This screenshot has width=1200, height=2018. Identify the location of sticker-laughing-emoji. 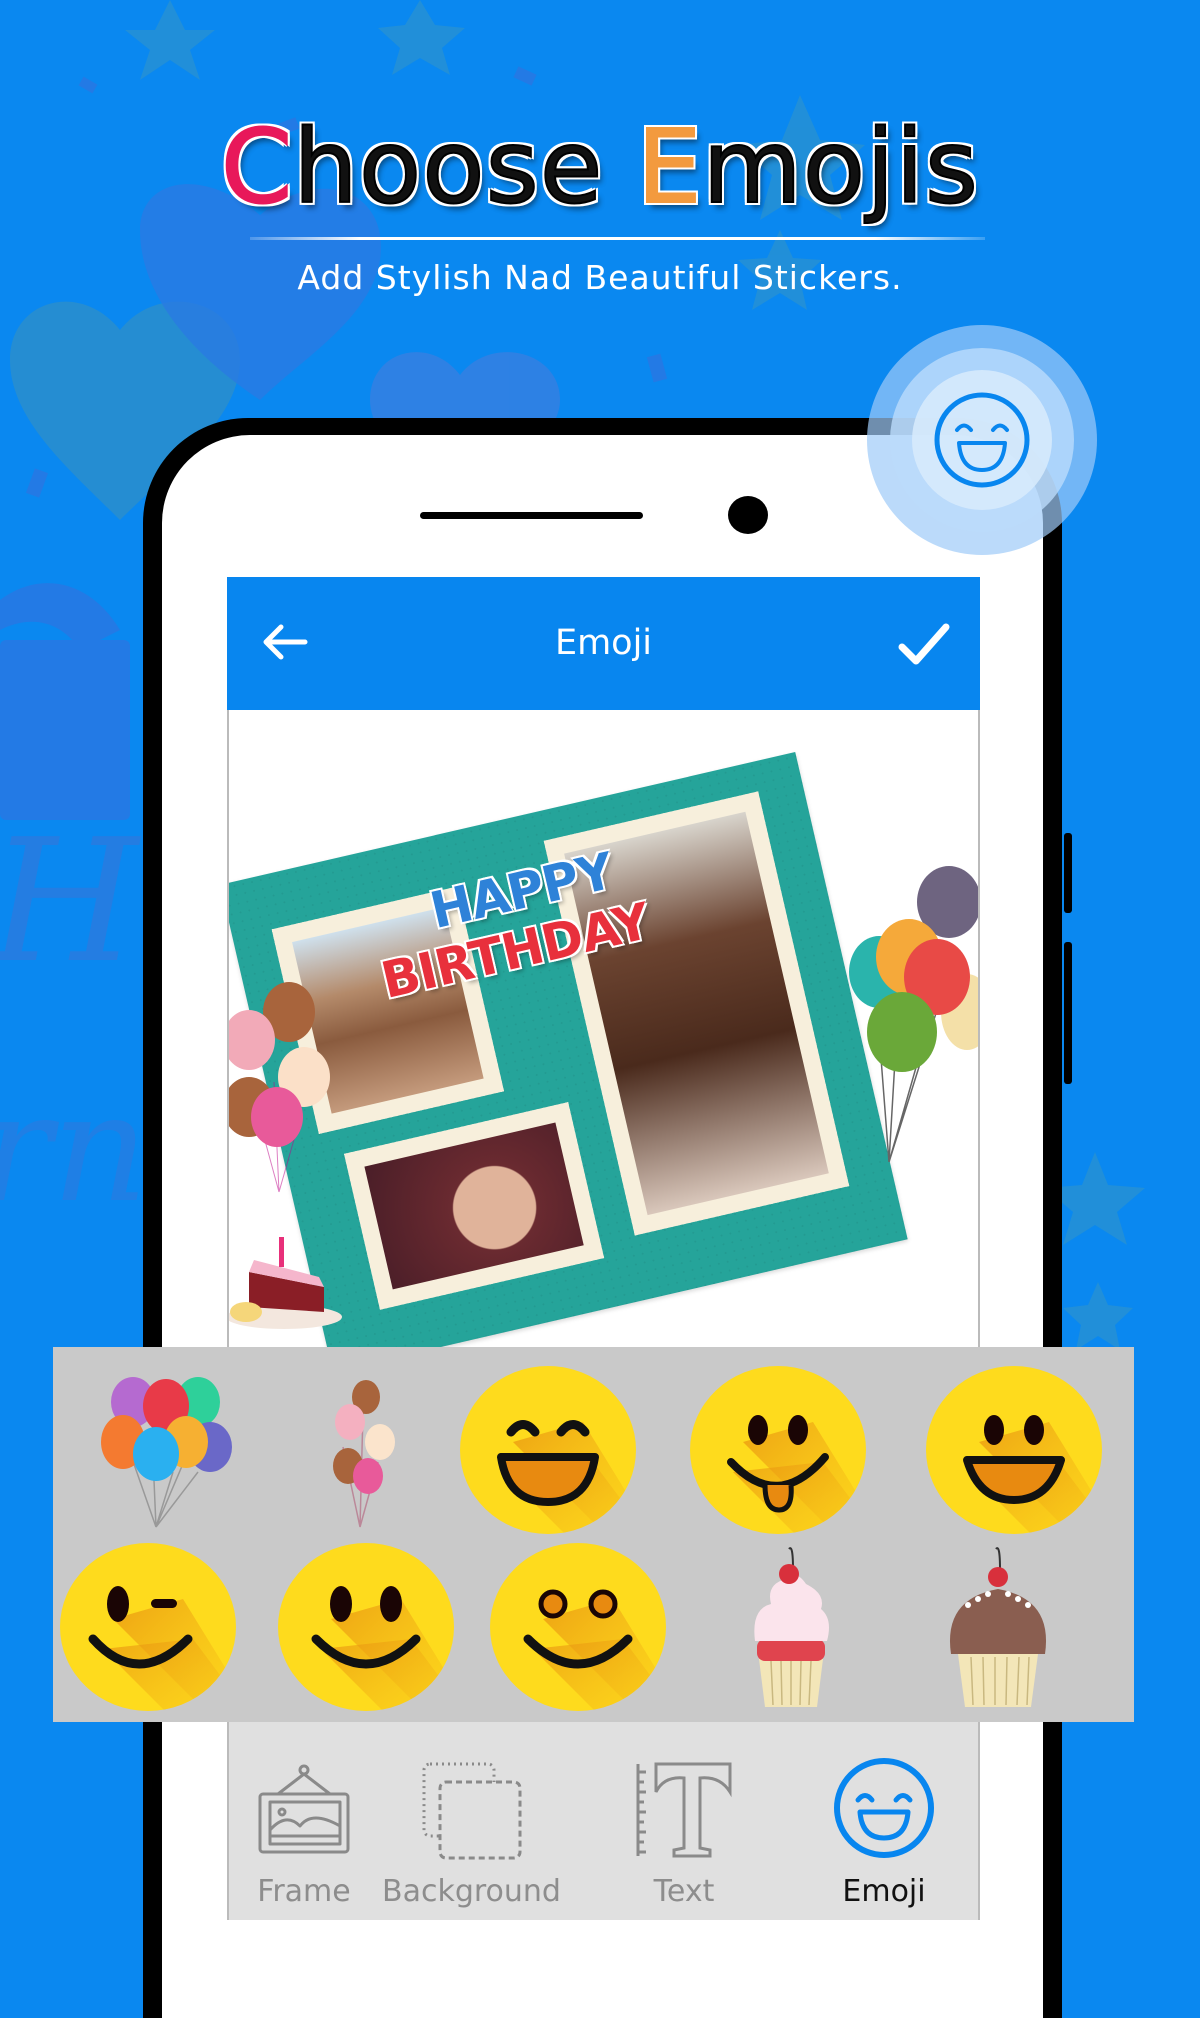
(548, 1449).